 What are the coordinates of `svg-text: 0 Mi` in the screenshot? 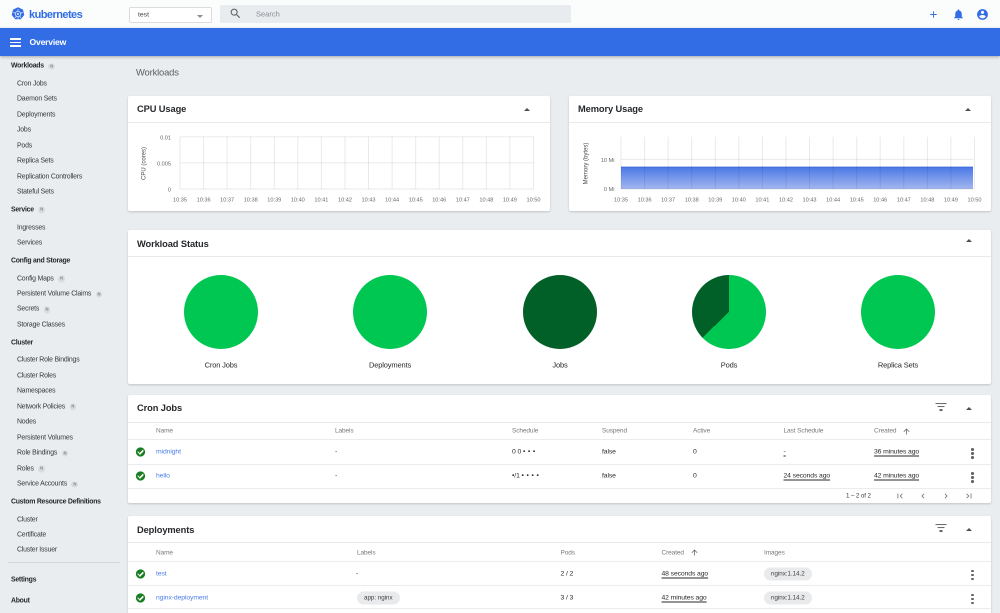 It's located at (609, 190).